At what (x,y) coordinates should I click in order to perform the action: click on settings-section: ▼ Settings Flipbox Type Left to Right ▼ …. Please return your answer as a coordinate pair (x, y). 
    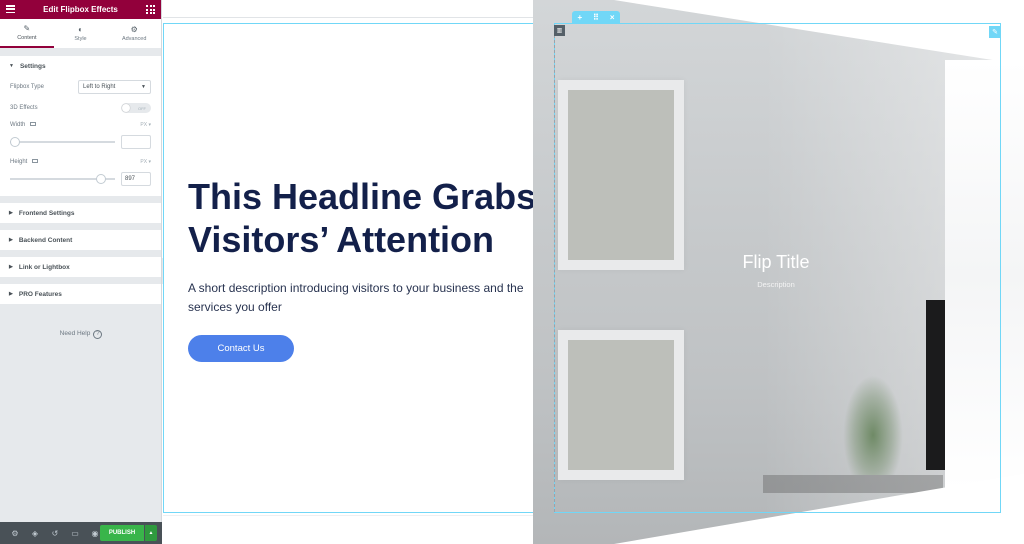
    Looking at the image, I should click on (80, 126).